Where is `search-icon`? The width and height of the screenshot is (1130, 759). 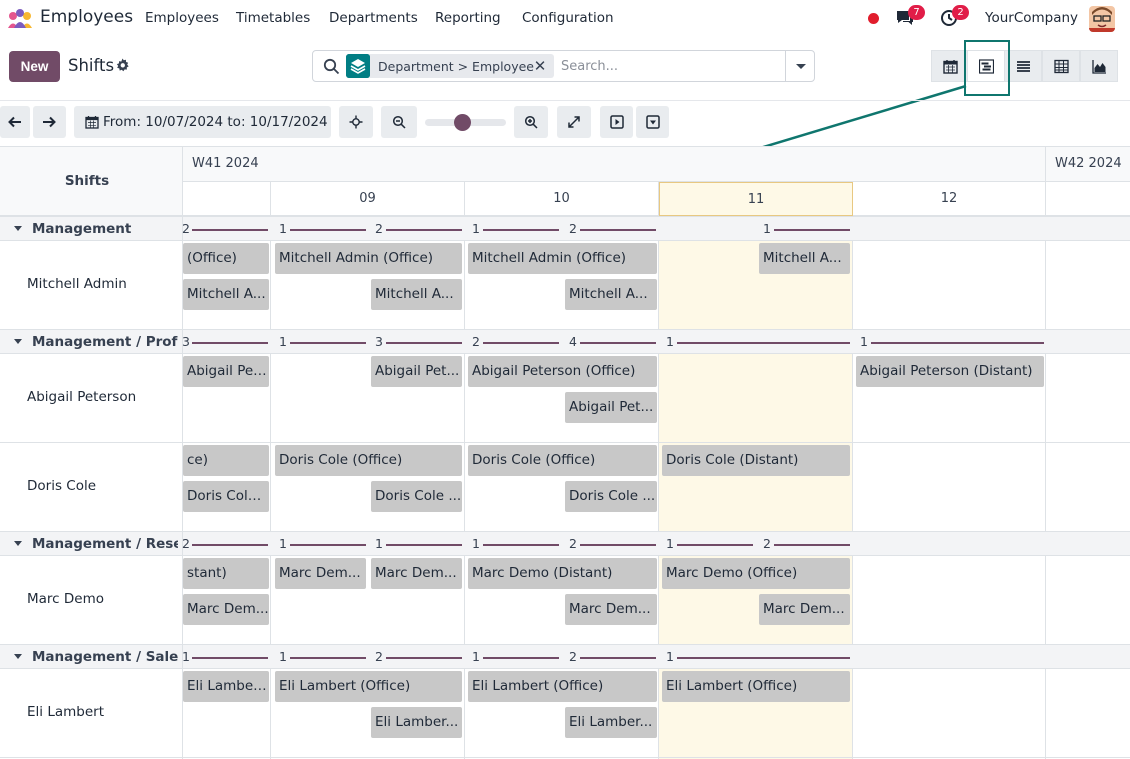 search-icon is located at coordinates (331, 66).